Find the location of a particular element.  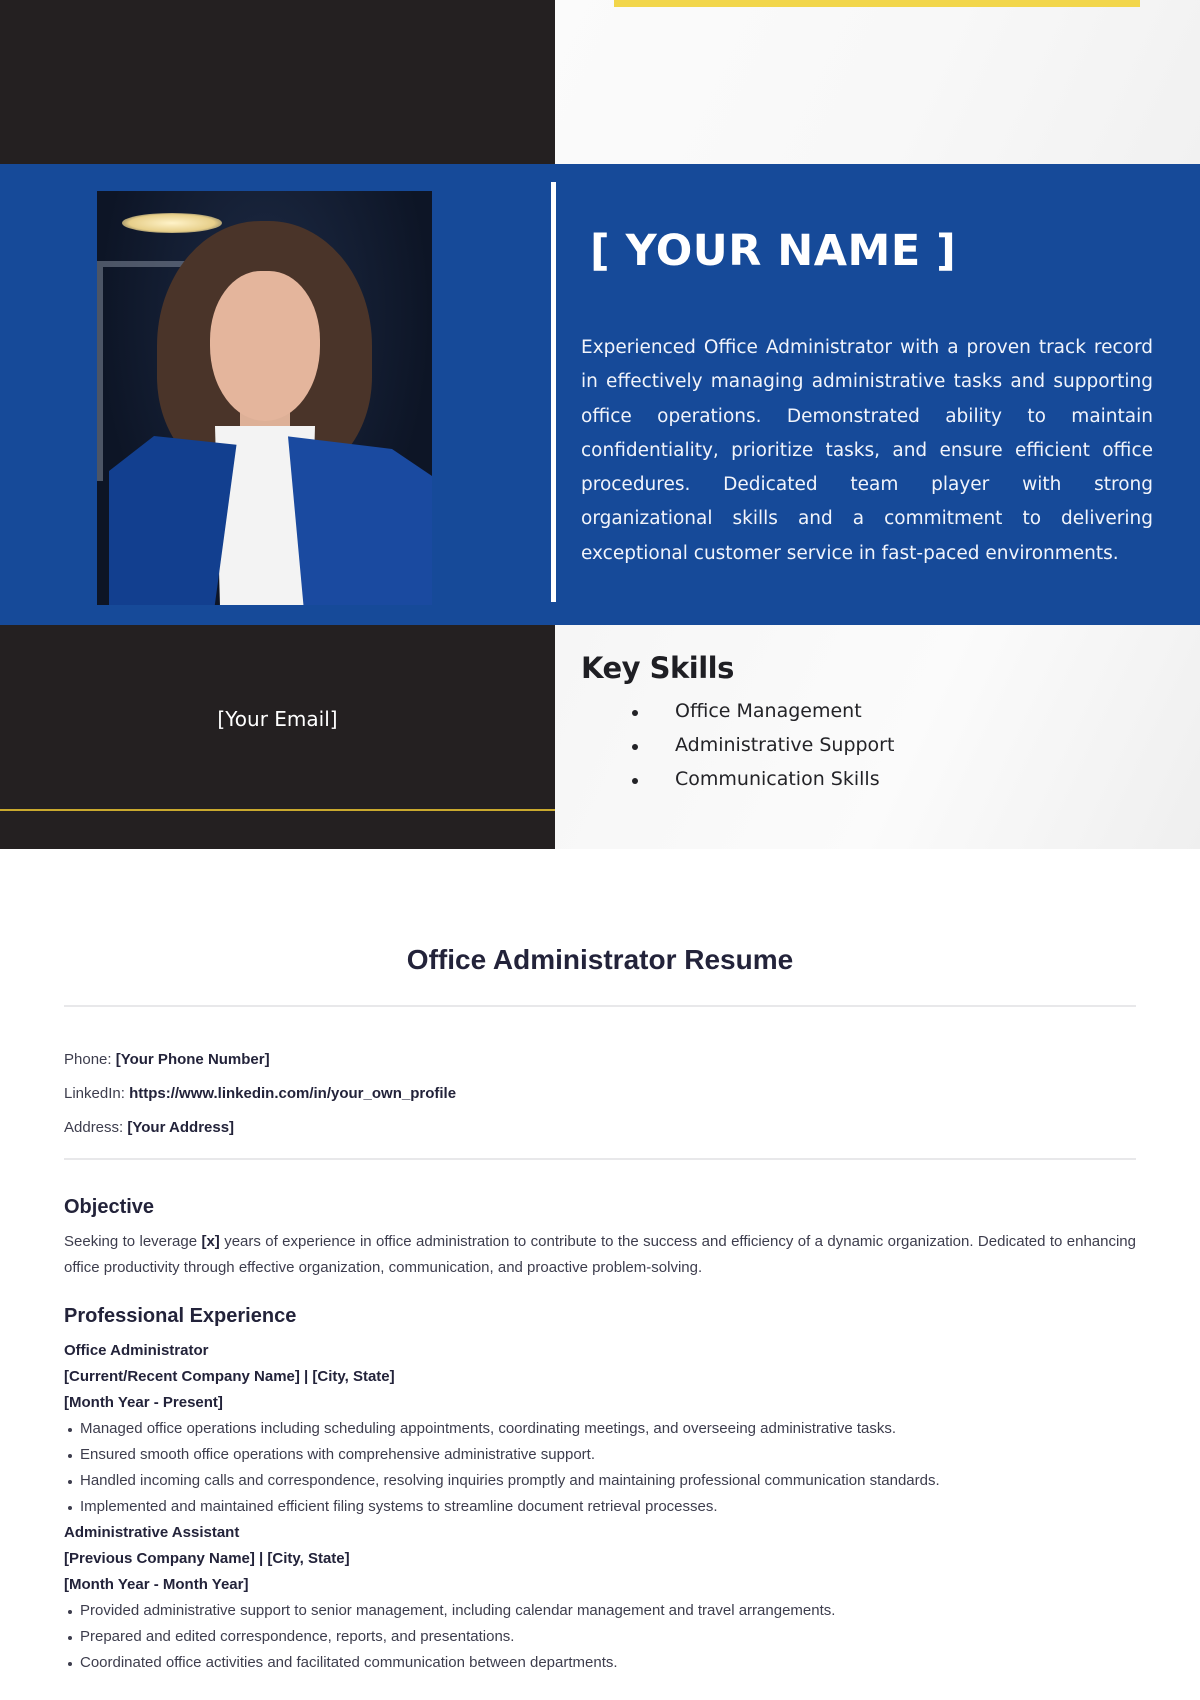

address-value: [Your Address] is located at coordinates (181, 1127).